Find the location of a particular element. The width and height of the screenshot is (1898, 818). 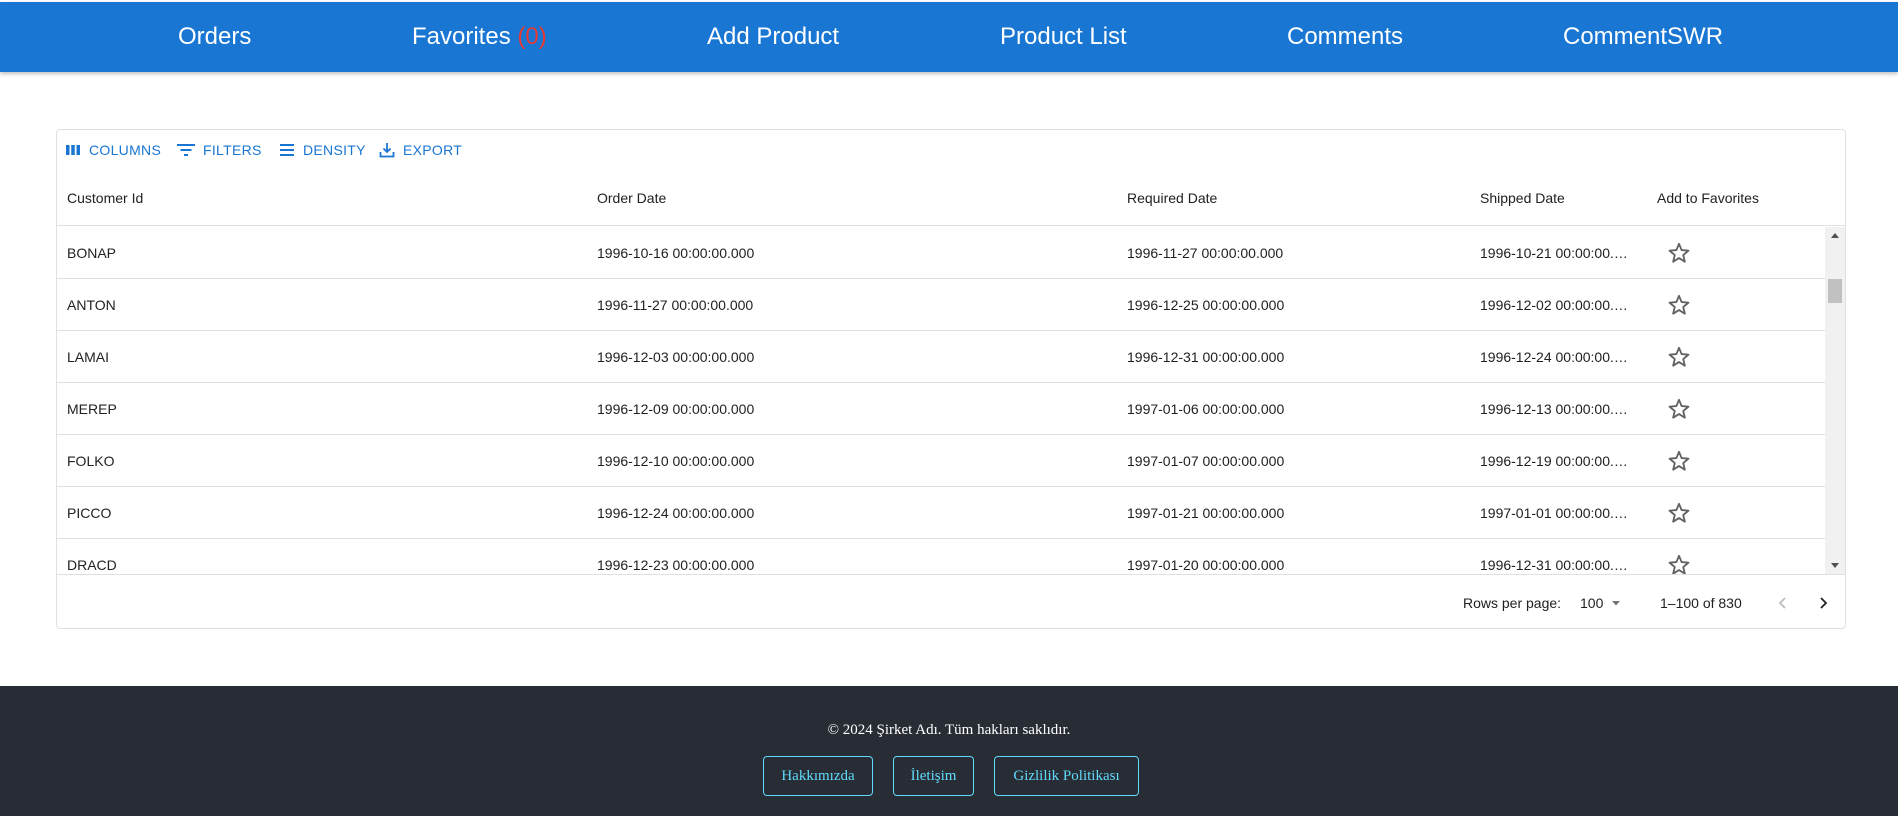

cell-customer-id: FOLKO is located at coordinates (91, 461).